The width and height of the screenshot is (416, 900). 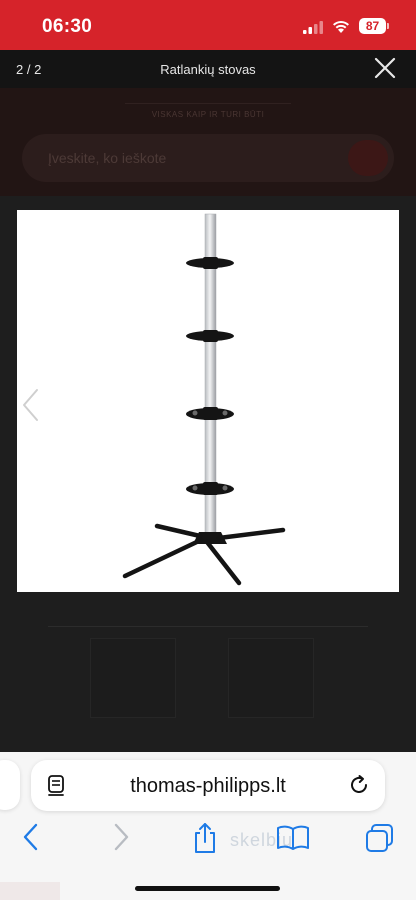 I want to click on status-bar: 06:30 87, so click(x=208, y=25).